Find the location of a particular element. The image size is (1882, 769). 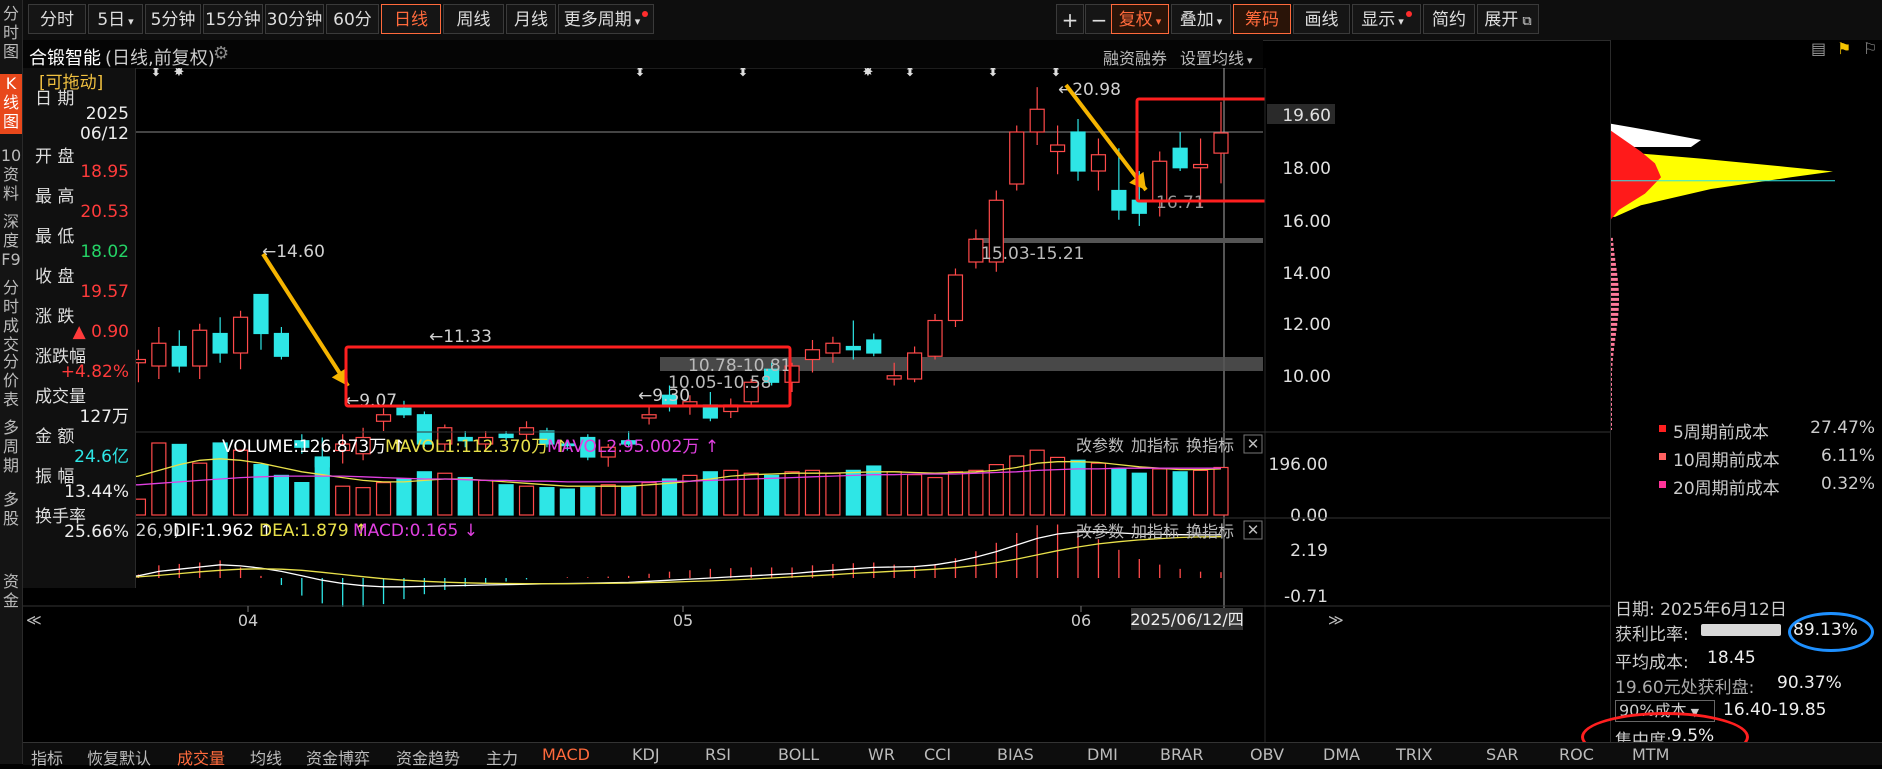

toolbar-button-3: 画线 is located at coordinates (1321, 19).